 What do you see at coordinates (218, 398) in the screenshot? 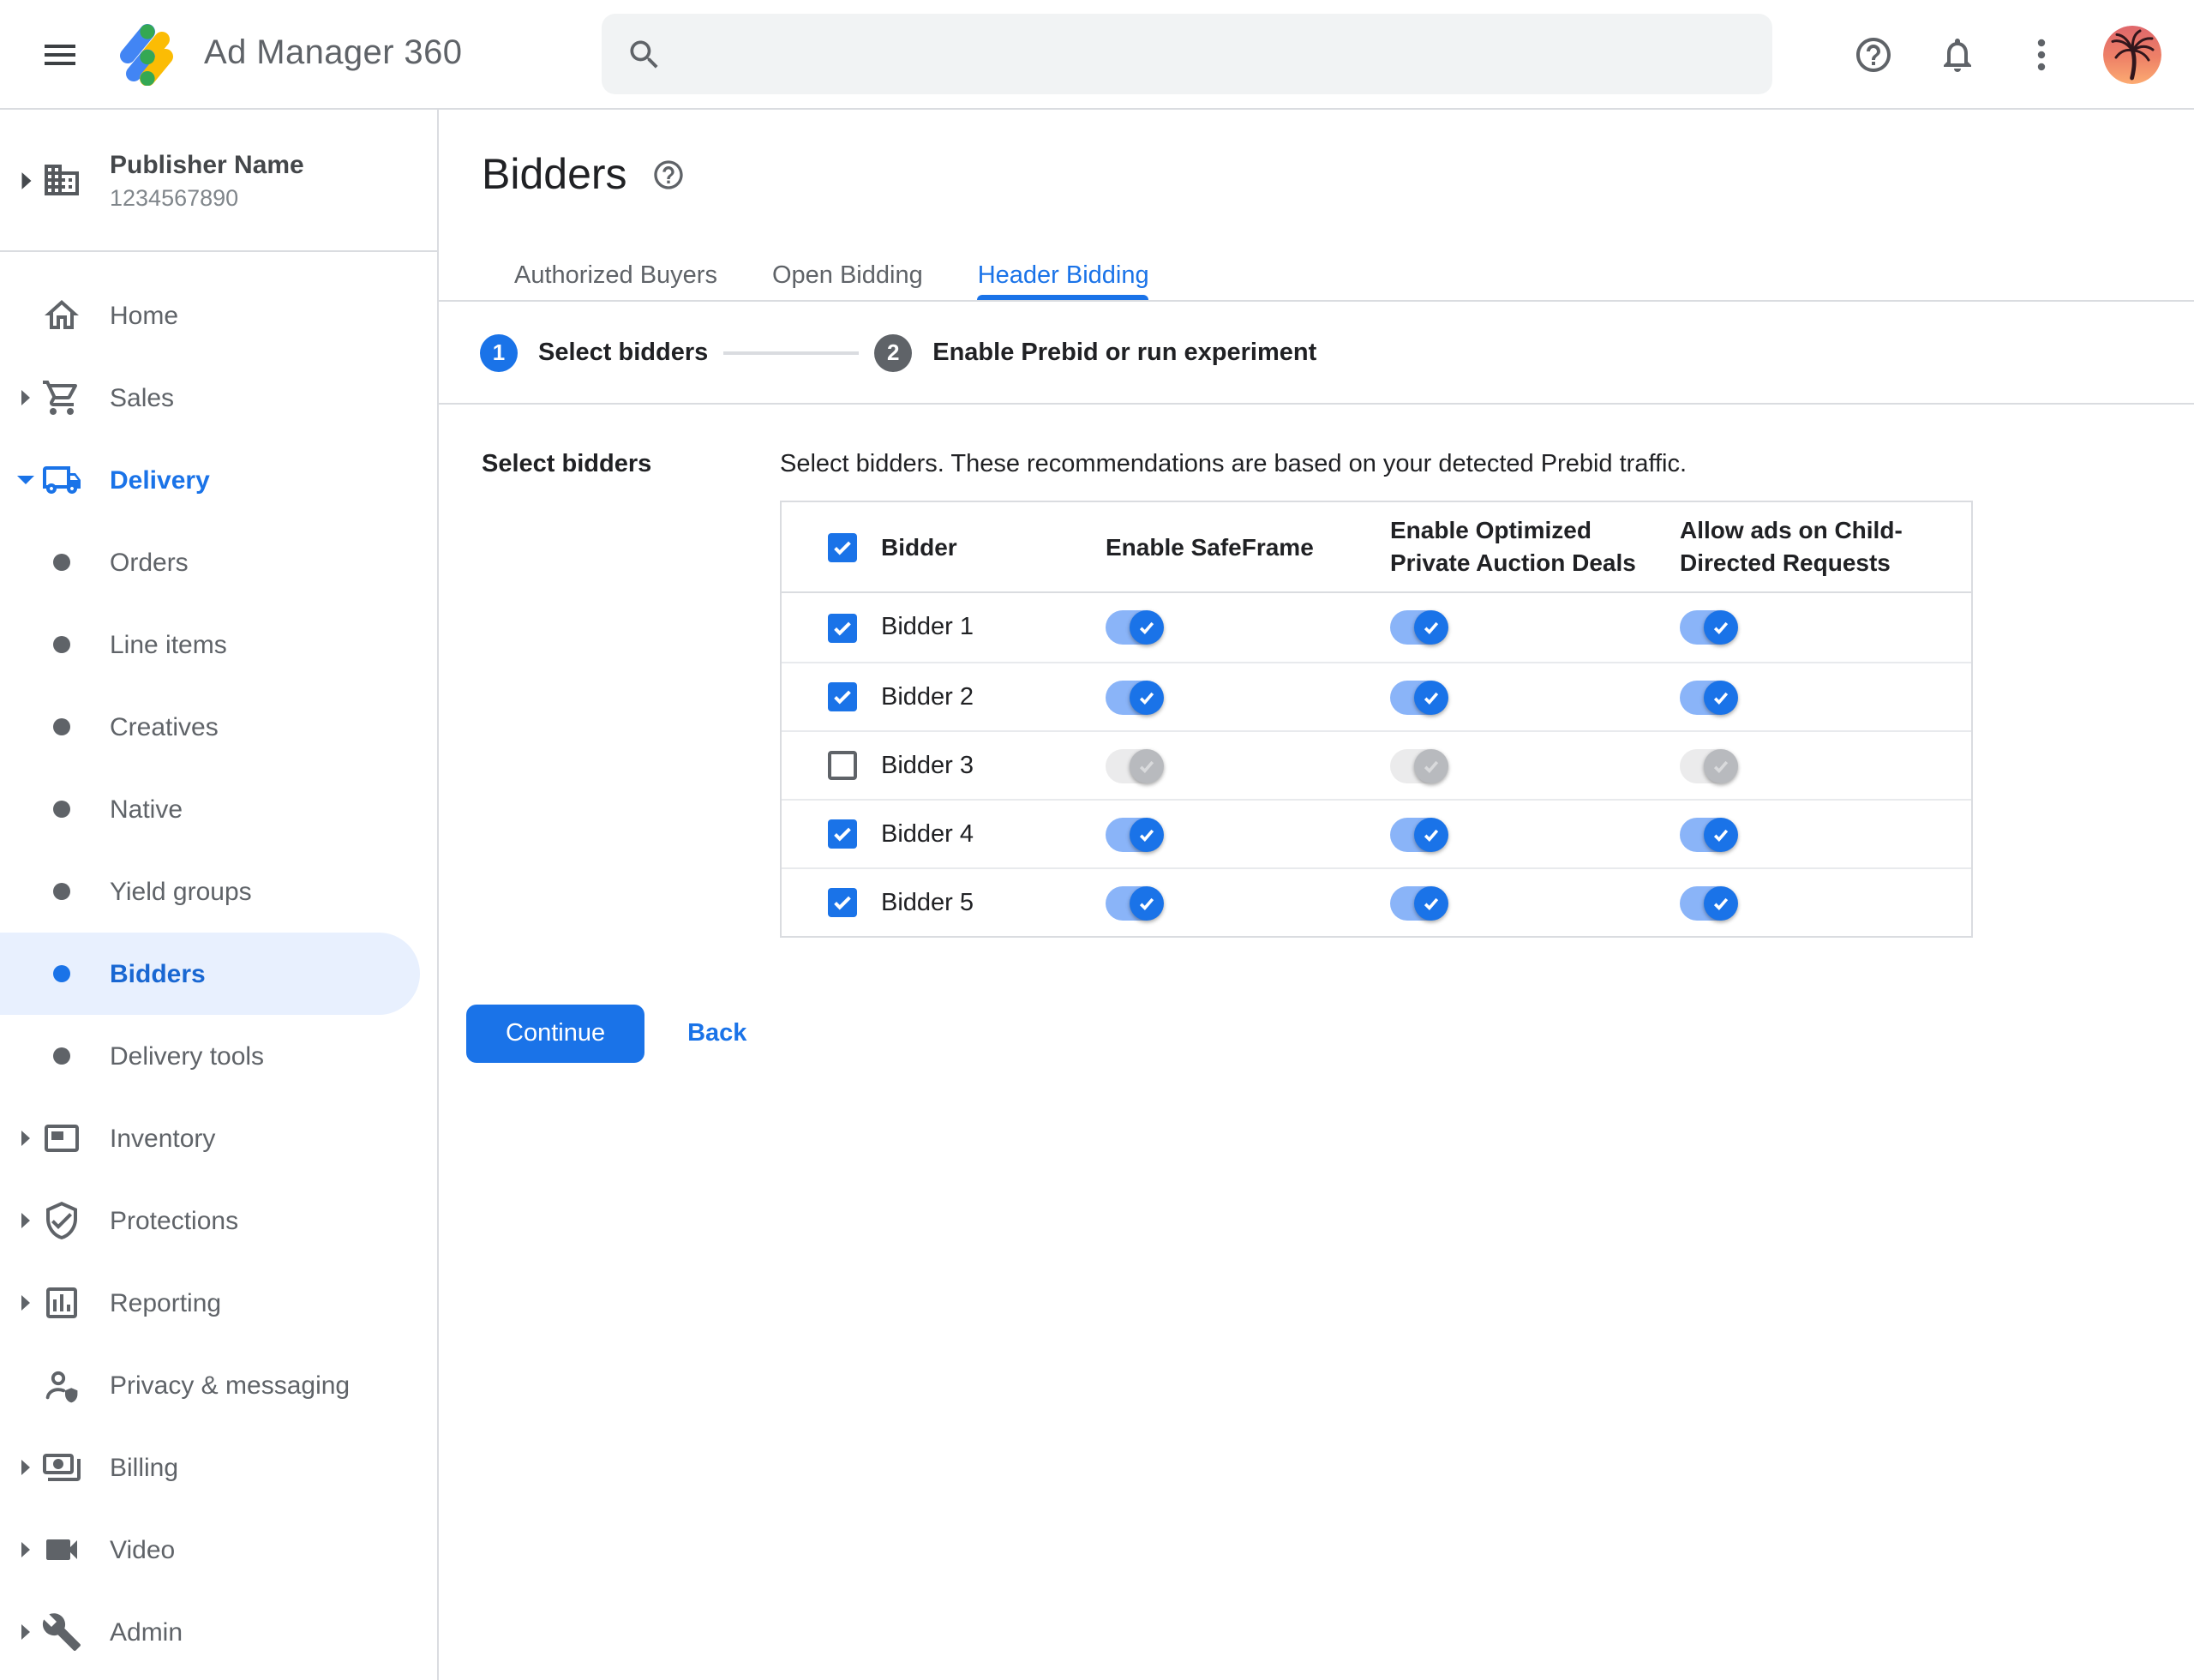
I see `sidebar-item-sales: Sales` at bounding box center [218, 398].